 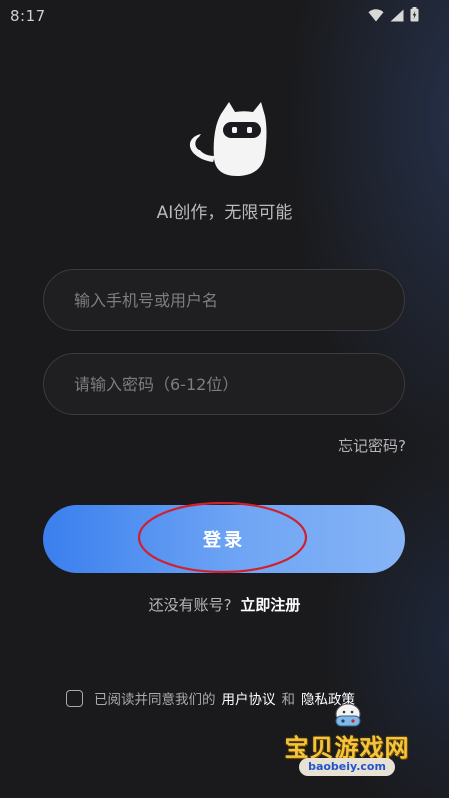 I want to click on agreement-checkbox, so click(x=74, y=698).